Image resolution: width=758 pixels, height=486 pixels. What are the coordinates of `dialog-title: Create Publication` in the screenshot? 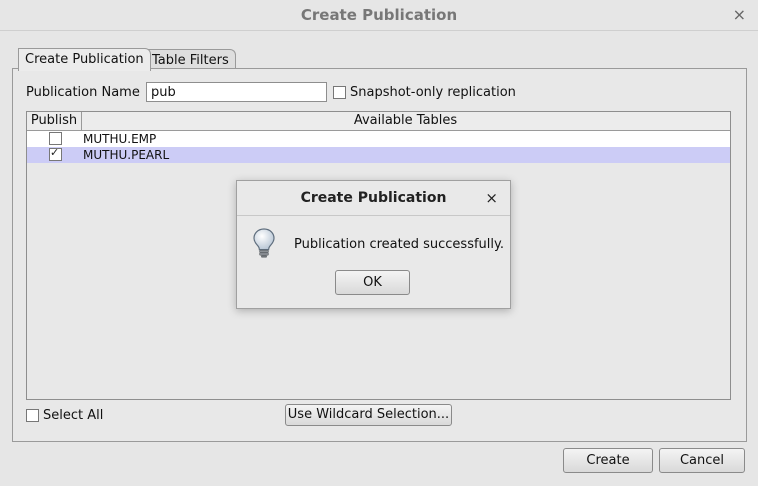 It's located at (373, 198).